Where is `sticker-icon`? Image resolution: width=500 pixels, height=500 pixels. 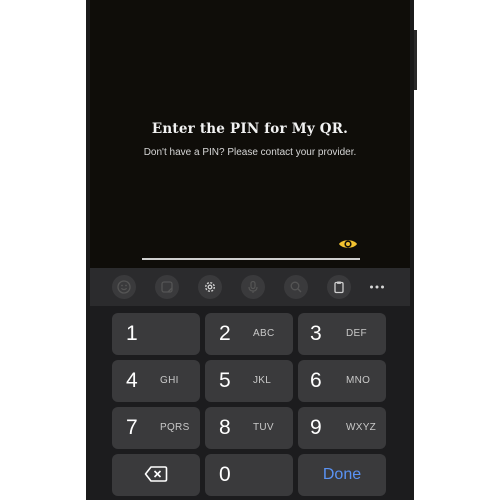
sticker-icon is located at coordinates (167, 287).